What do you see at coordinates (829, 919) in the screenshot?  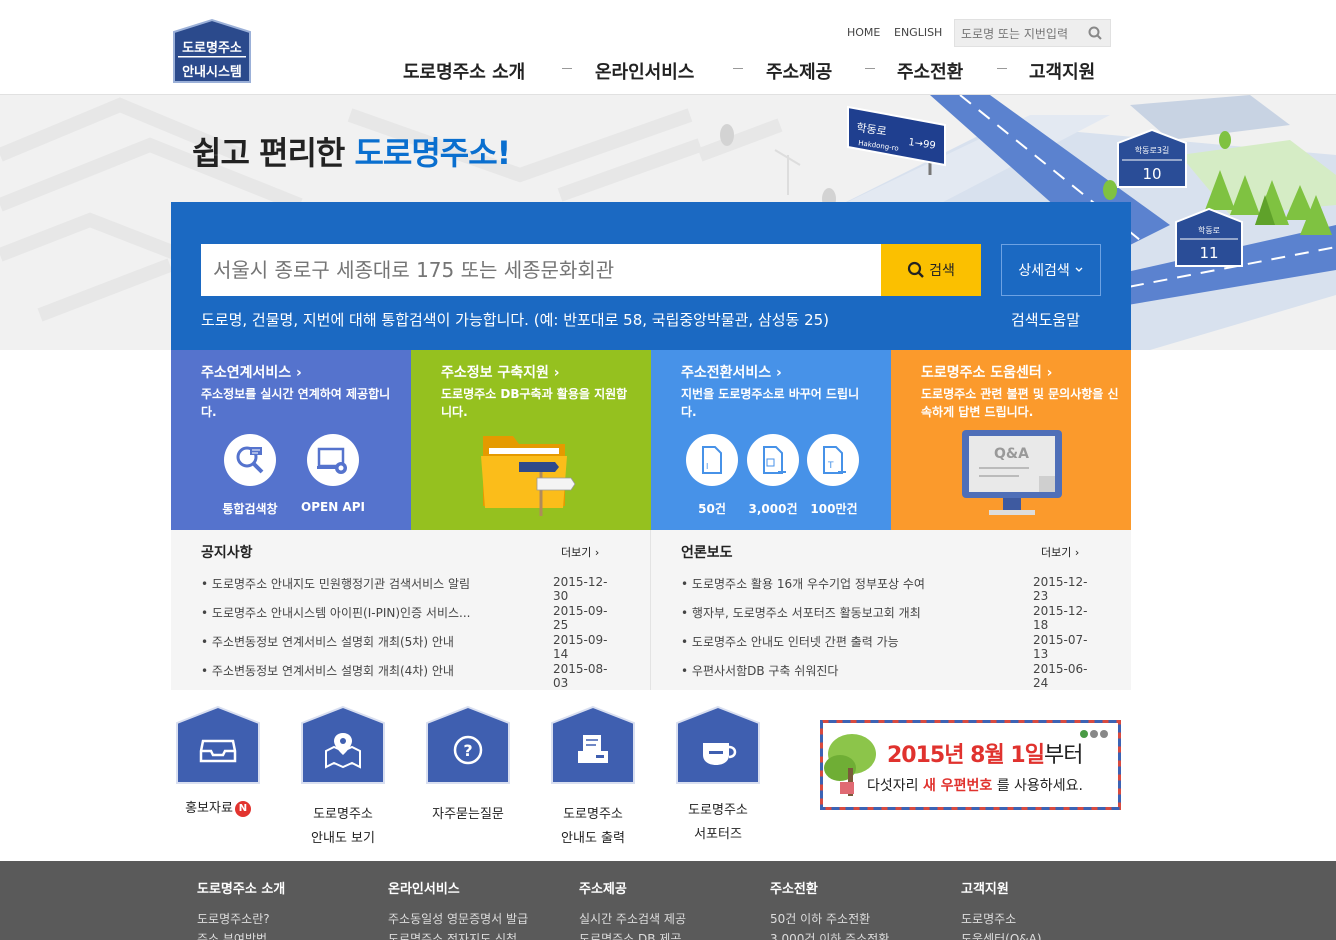 I see `footer-link: 50건 이하 주소전환` at bounding box center [829, 919].